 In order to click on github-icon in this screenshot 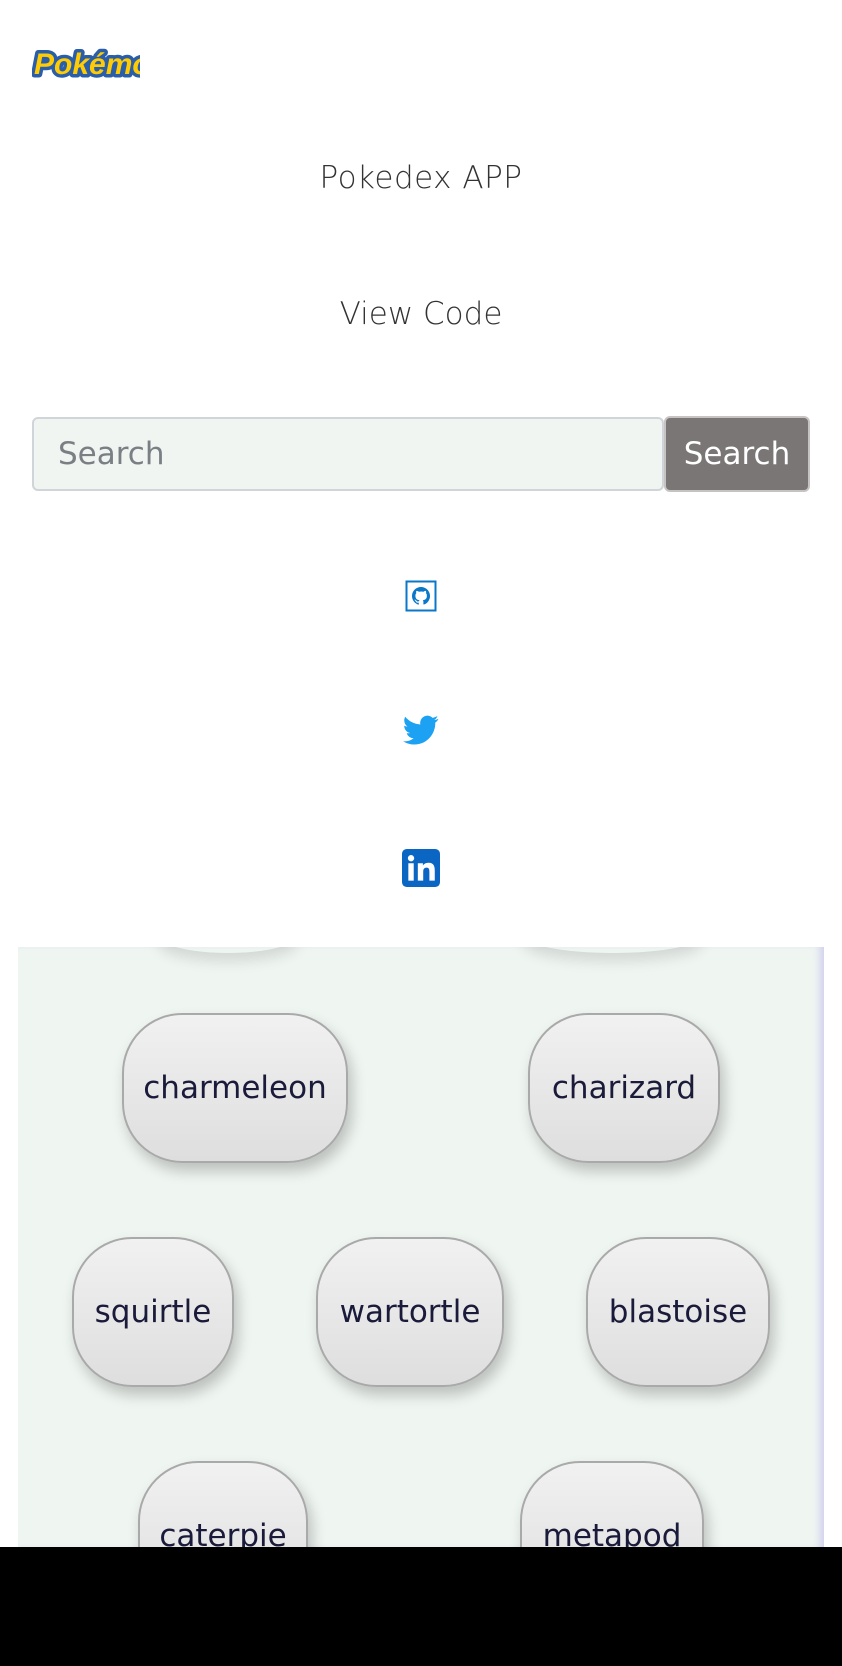, I will do `click(421, 596)`.